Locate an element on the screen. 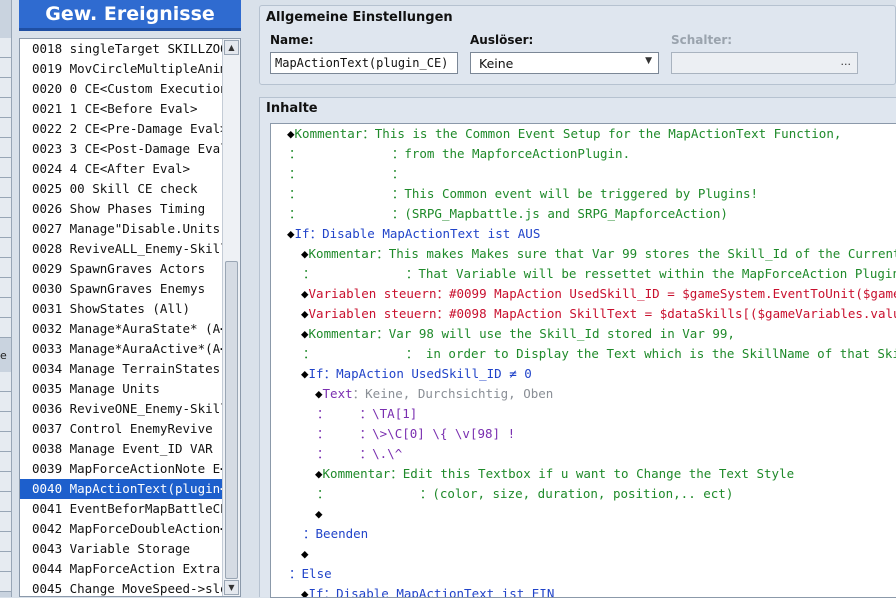 This screenshot has width=896, height=598. event-list-item: 0031 ShowStates (All) is located at coordinates (121, 309).